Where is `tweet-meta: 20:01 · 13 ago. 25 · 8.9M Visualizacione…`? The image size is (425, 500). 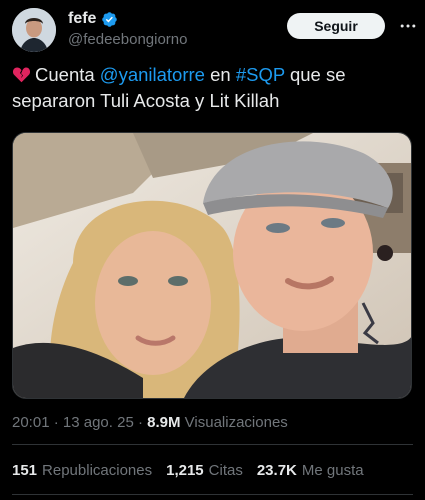
tweet-meta: 20:01 · 13 ago. 25 · 8.9M Visualizacione… is located at coordinates (150, 422).